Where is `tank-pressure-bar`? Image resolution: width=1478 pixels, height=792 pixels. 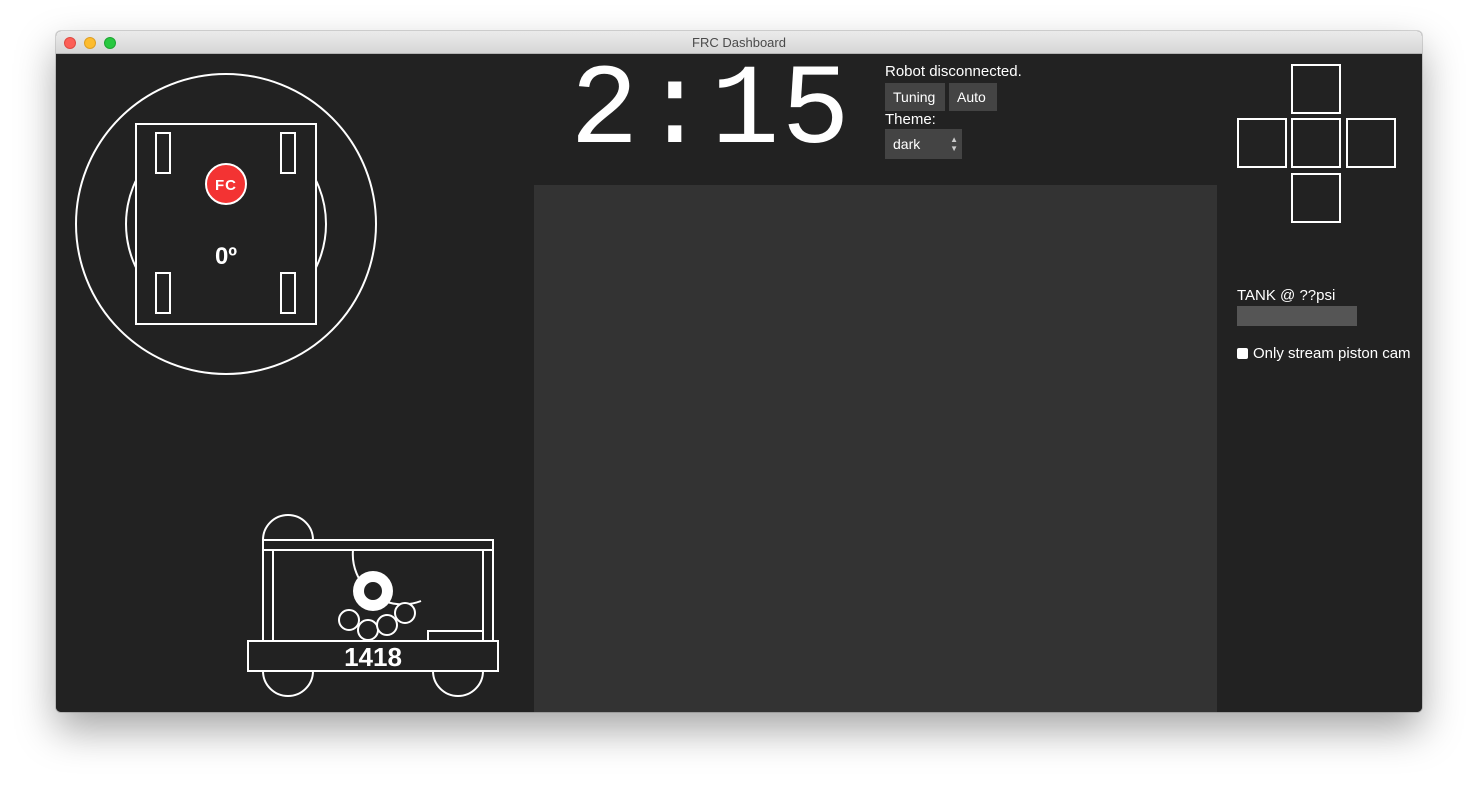
tank-pressure-bar is located at coordinates (1297, 316).